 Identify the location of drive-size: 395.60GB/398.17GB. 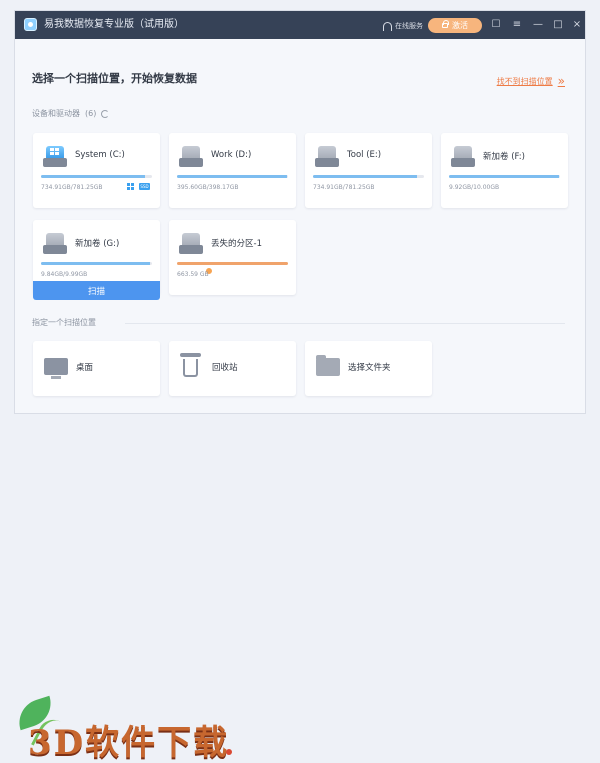
(208, 187).